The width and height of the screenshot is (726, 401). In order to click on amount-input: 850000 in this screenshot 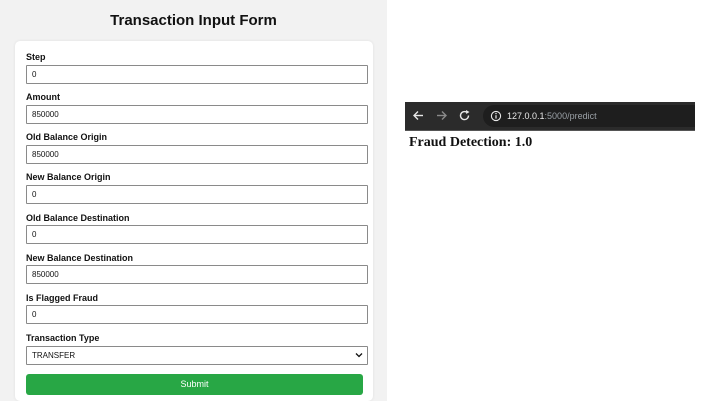, I will do `click(197, 114)`.